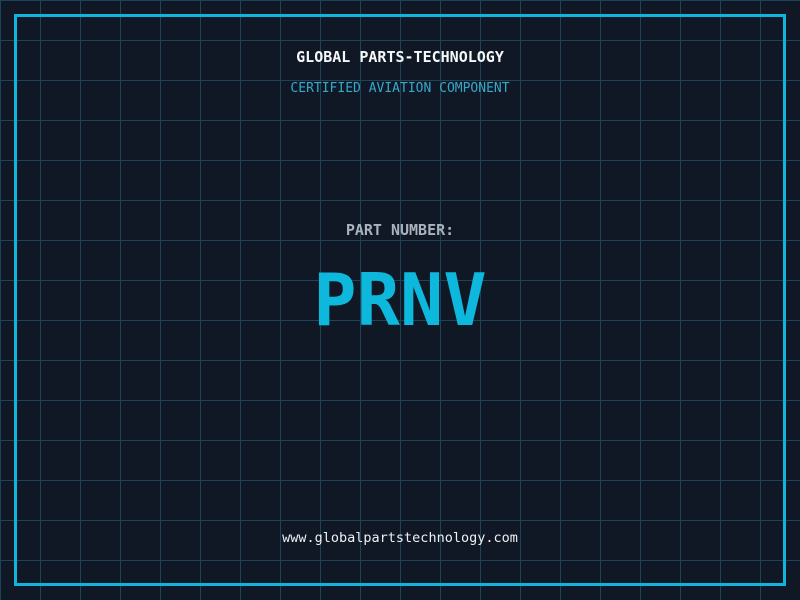  I want to click on brand-title: GLOBAL PARTS-TECHNOLOGY, so click(400, 57).